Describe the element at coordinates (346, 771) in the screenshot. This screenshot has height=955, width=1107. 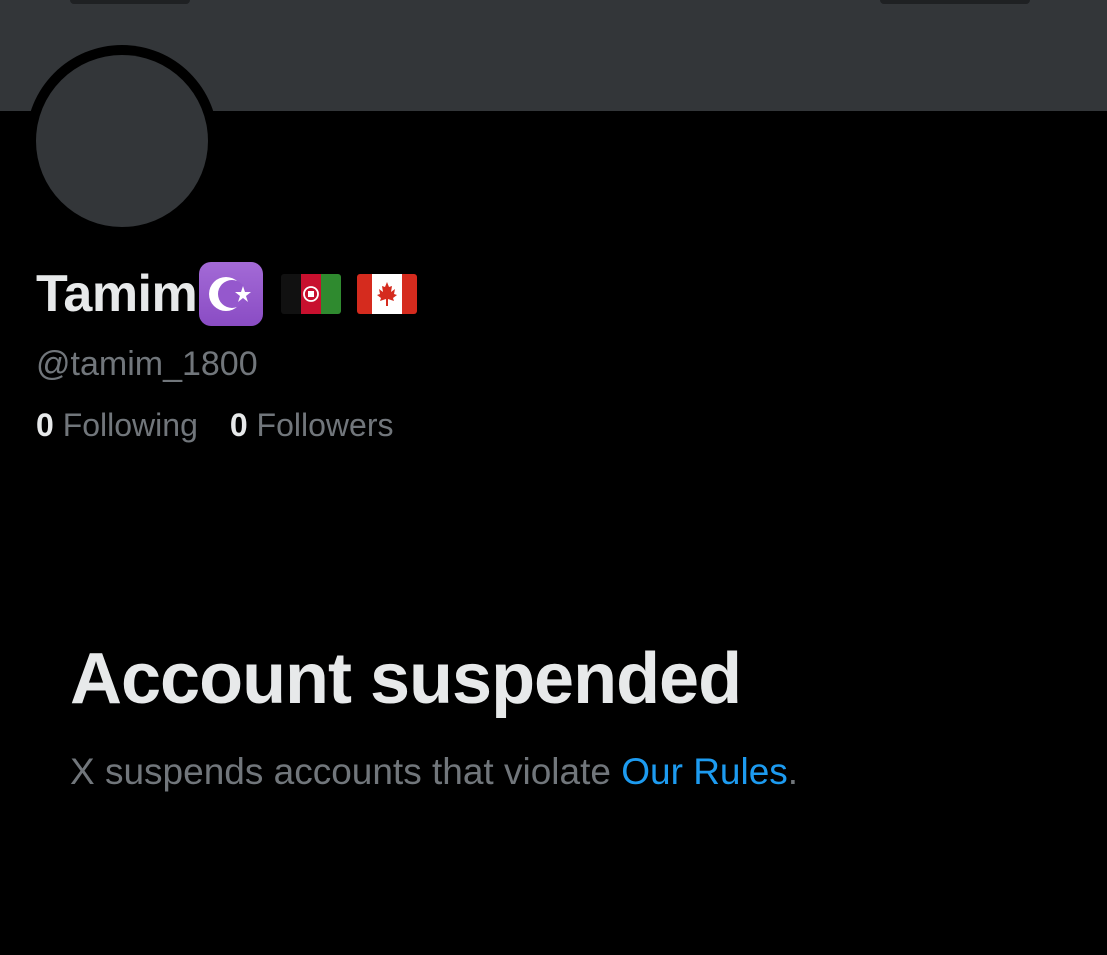
I see `suspension-description-text: X suspends accounts that violate` at that location.